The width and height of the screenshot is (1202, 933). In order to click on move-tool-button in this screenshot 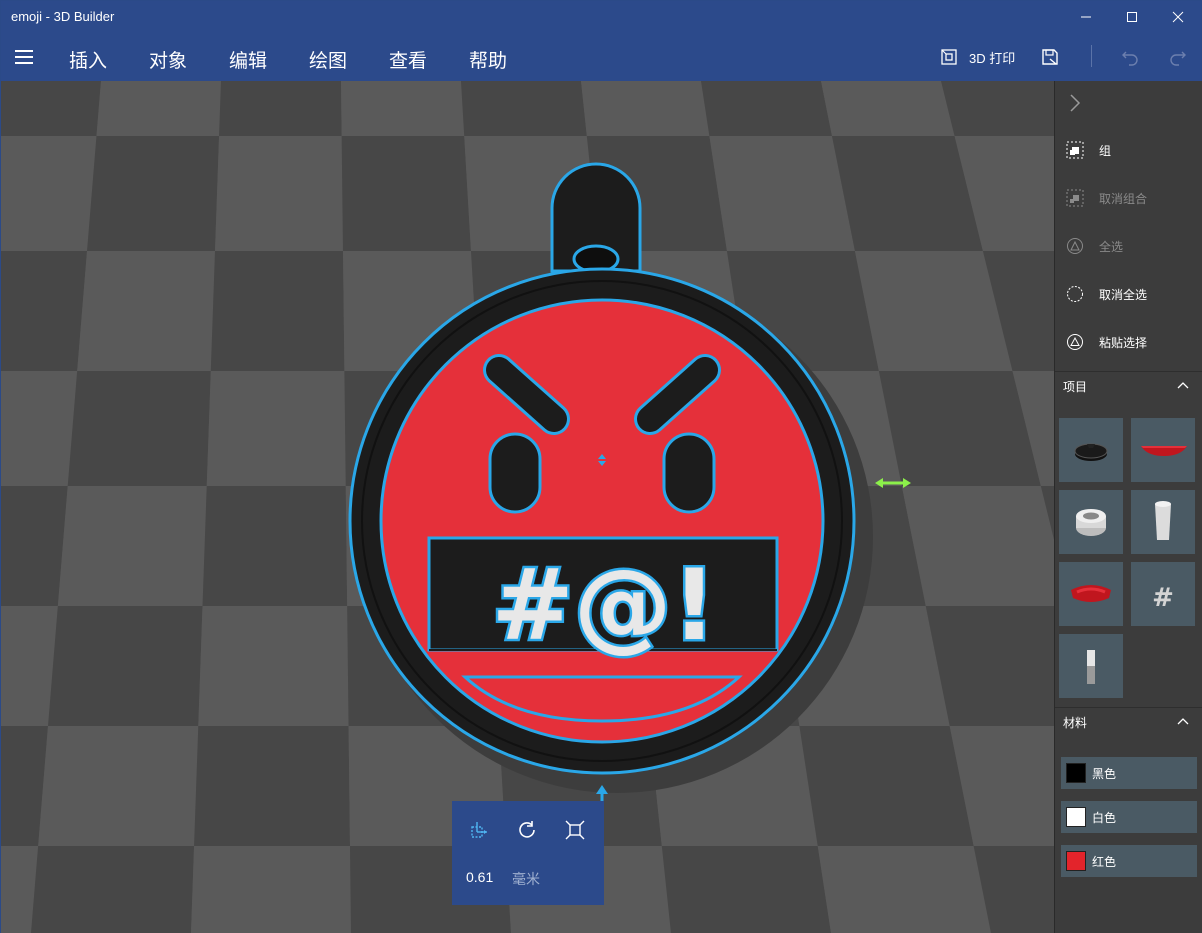, I will do `click(479, 830)`.